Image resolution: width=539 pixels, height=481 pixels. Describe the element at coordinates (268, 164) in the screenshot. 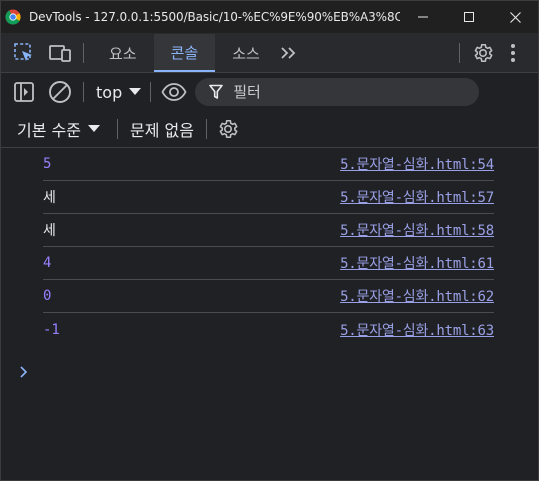

I see `console-message: 5 5.문자열-심화.html:54` at that location.